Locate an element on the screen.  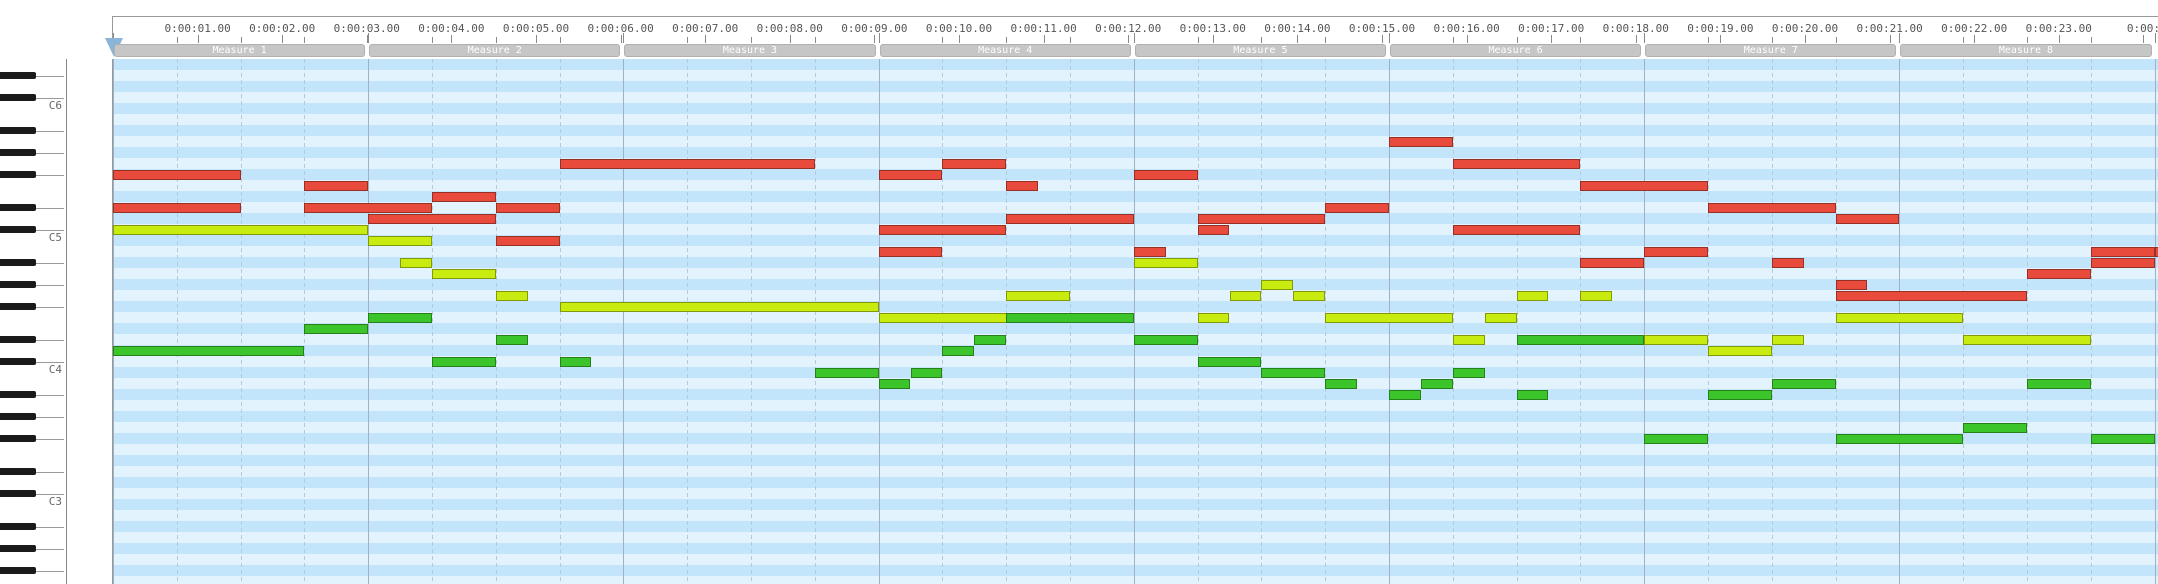
white-key is located at coordinates (32, 580).